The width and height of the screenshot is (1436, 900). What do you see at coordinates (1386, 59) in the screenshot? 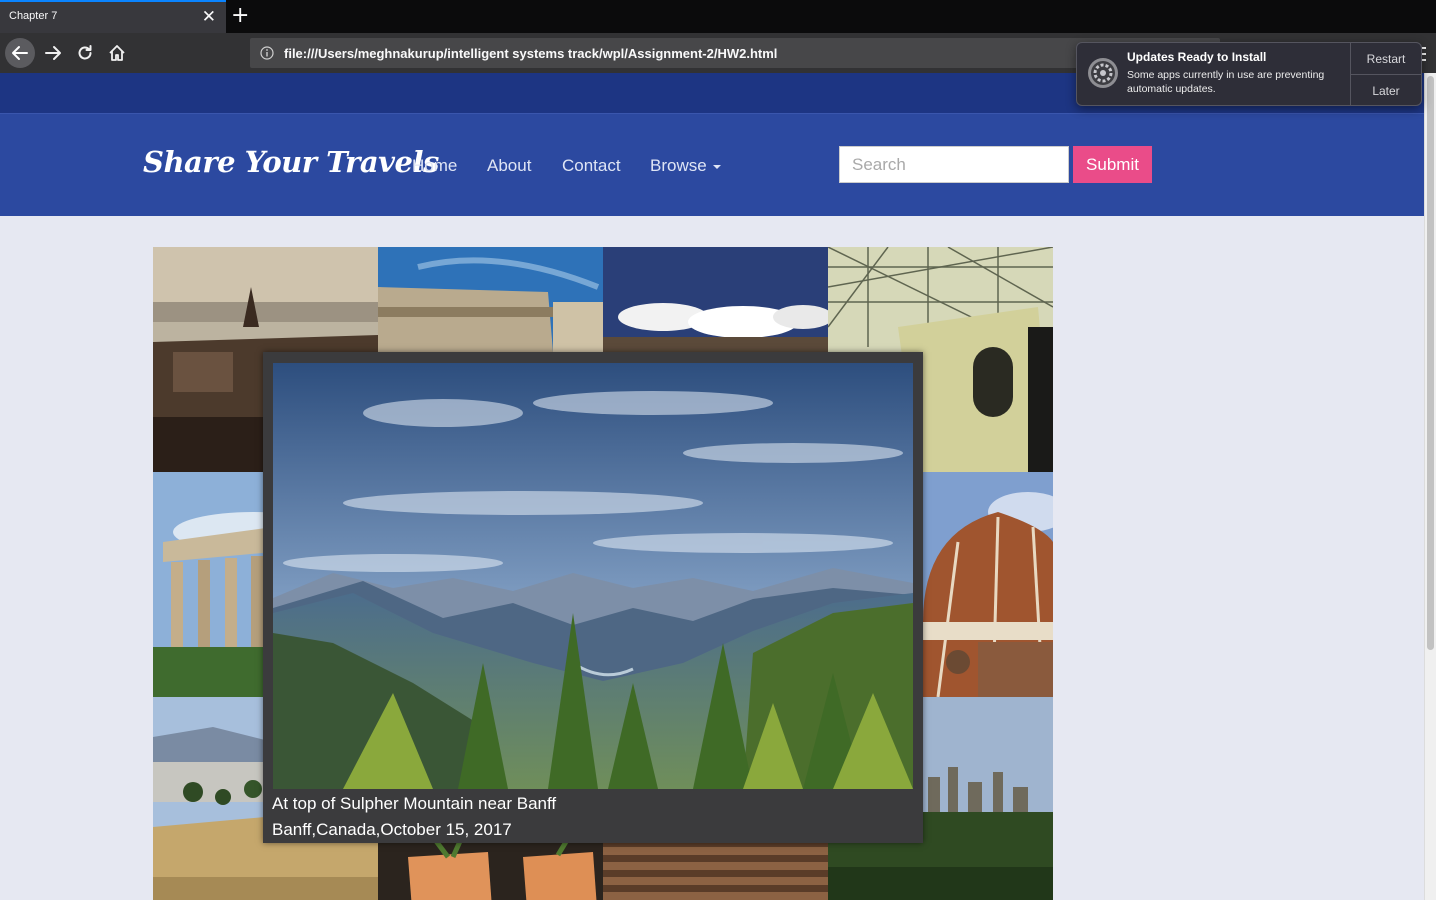
I see `restart-button: Restart` at bounding box center [1386, 59].